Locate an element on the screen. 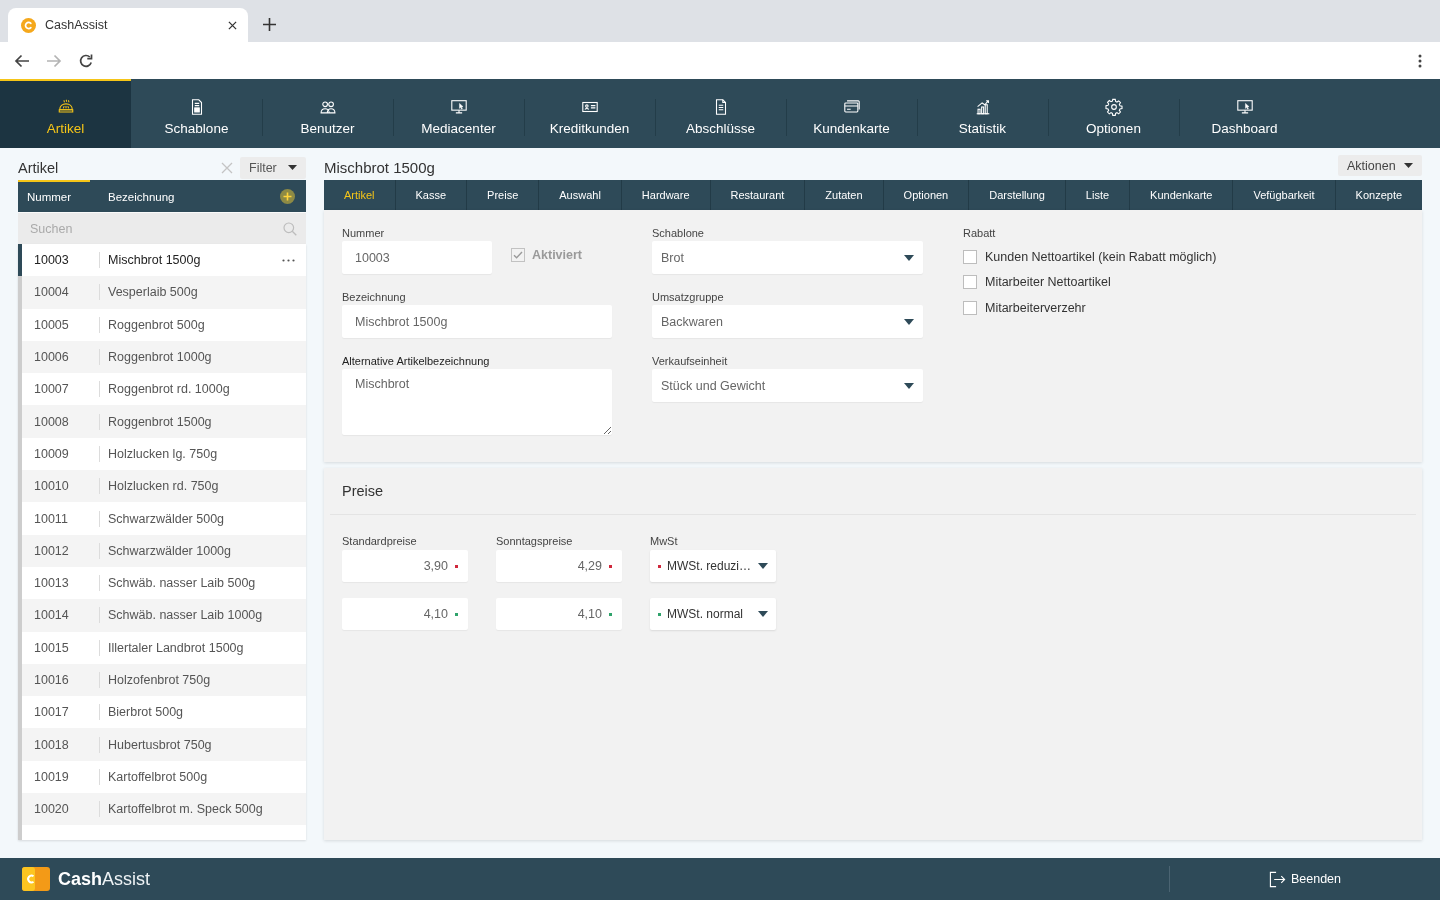 This screenshot has width=1440, height=900. menu-icon is located at coordinates (1420, 60).